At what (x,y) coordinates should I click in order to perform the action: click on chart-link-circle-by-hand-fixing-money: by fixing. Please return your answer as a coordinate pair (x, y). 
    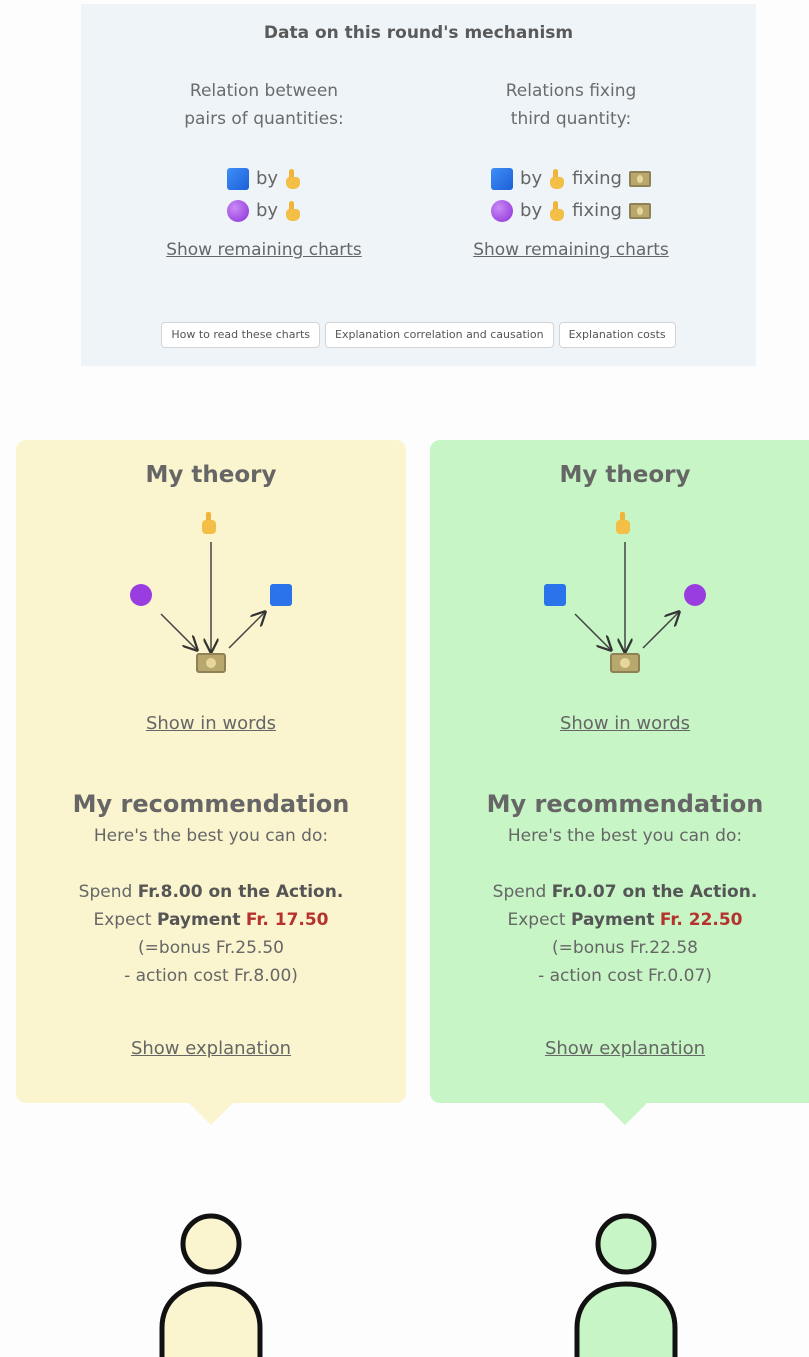
    Looking at the image, I should click on (571, 211).